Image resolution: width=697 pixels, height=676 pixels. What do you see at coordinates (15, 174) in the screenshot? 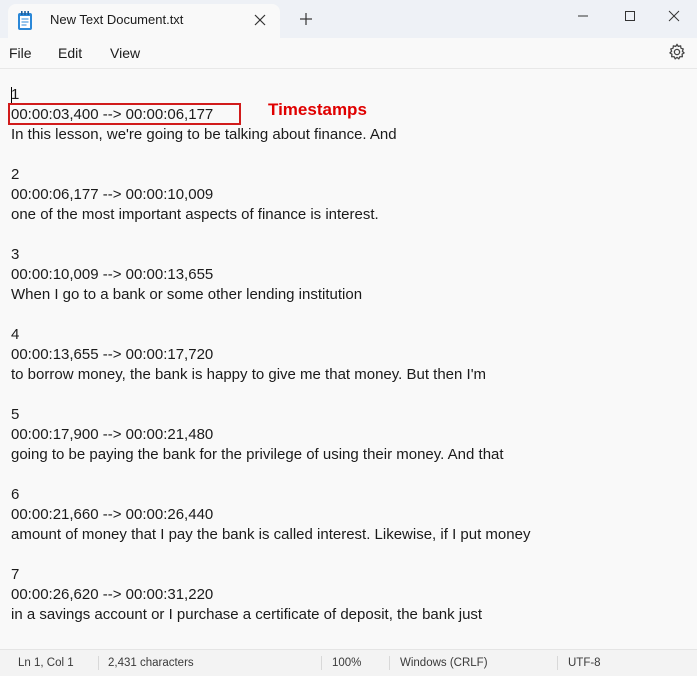
I see `text-line: 2` at bounding box center [15, 174].